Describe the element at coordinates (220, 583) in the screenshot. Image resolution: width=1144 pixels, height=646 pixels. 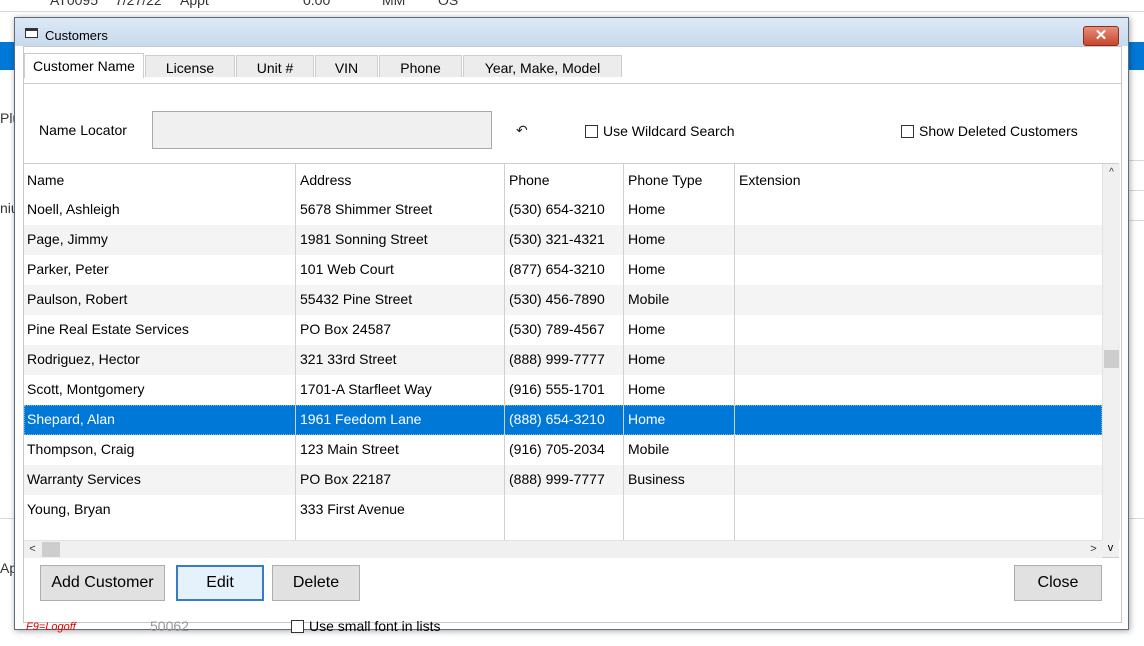
I see `edit-button: Edit` at that location.